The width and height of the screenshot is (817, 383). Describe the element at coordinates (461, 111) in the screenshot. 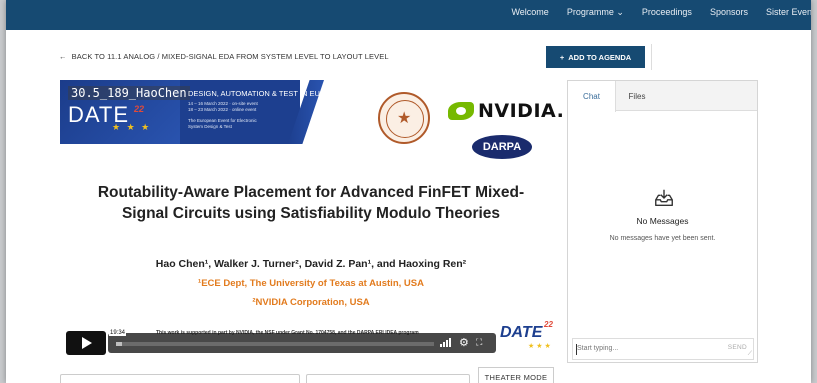

I see `nvidia-eye-icon` at that location.